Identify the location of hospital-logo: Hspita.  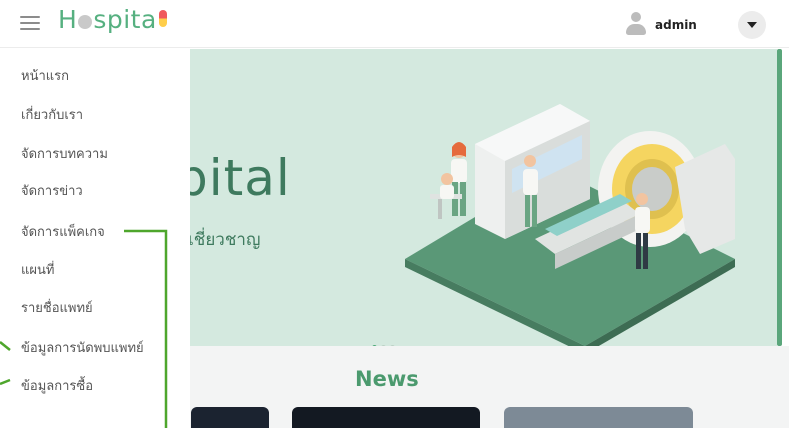
(112, 19).